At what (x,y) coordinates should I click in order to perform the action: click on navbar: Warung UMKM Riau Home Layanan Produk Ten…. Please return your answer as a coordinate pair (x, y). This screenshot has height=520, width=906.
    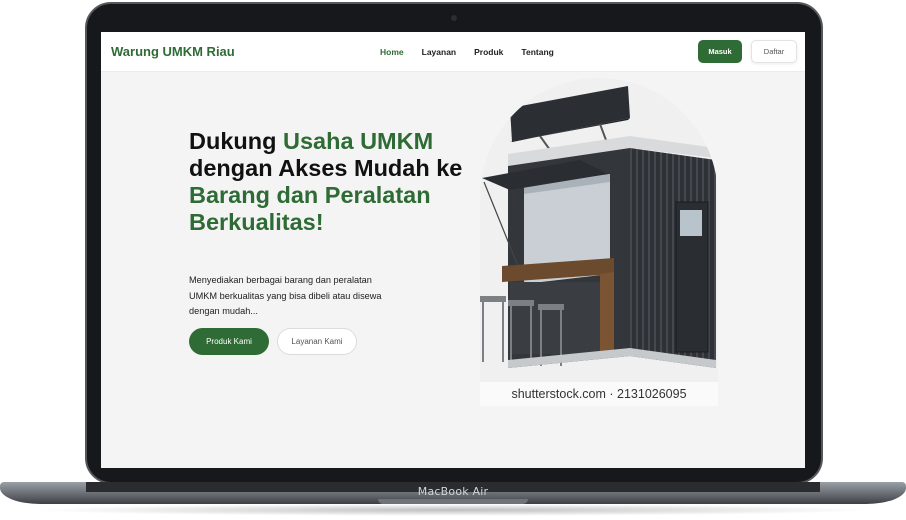
    Looking at the image, I should click on (453, 52).